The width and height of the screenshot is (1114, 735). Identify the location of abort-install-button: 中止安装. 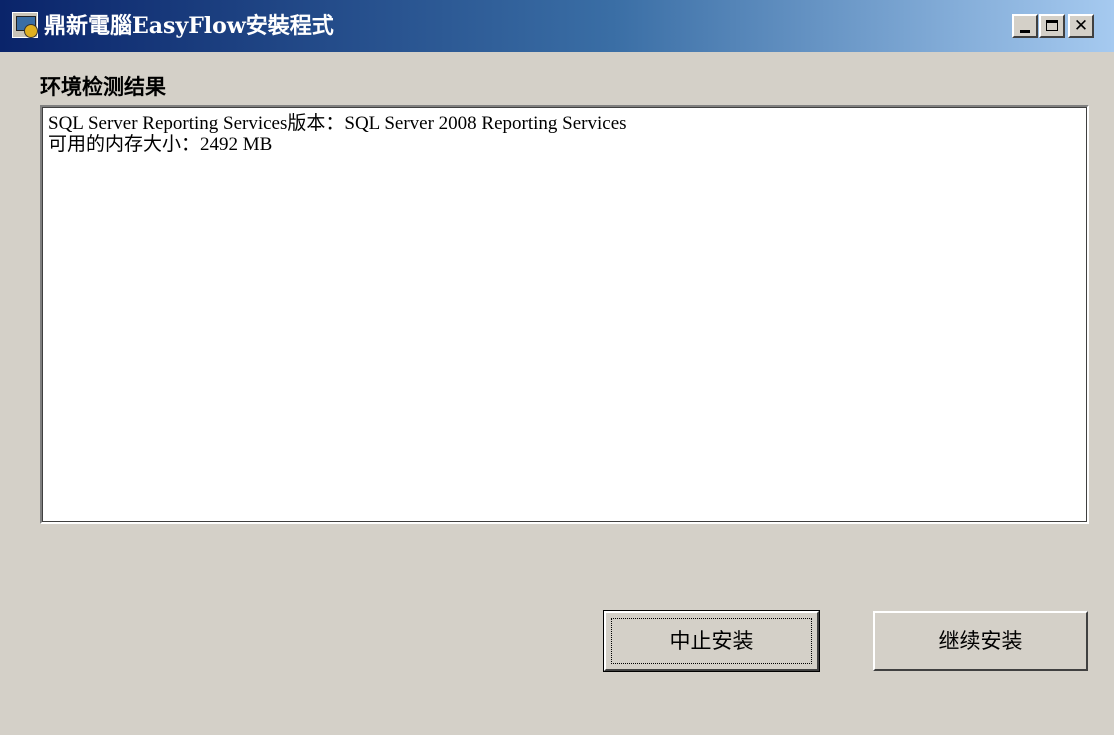
(711, 641).